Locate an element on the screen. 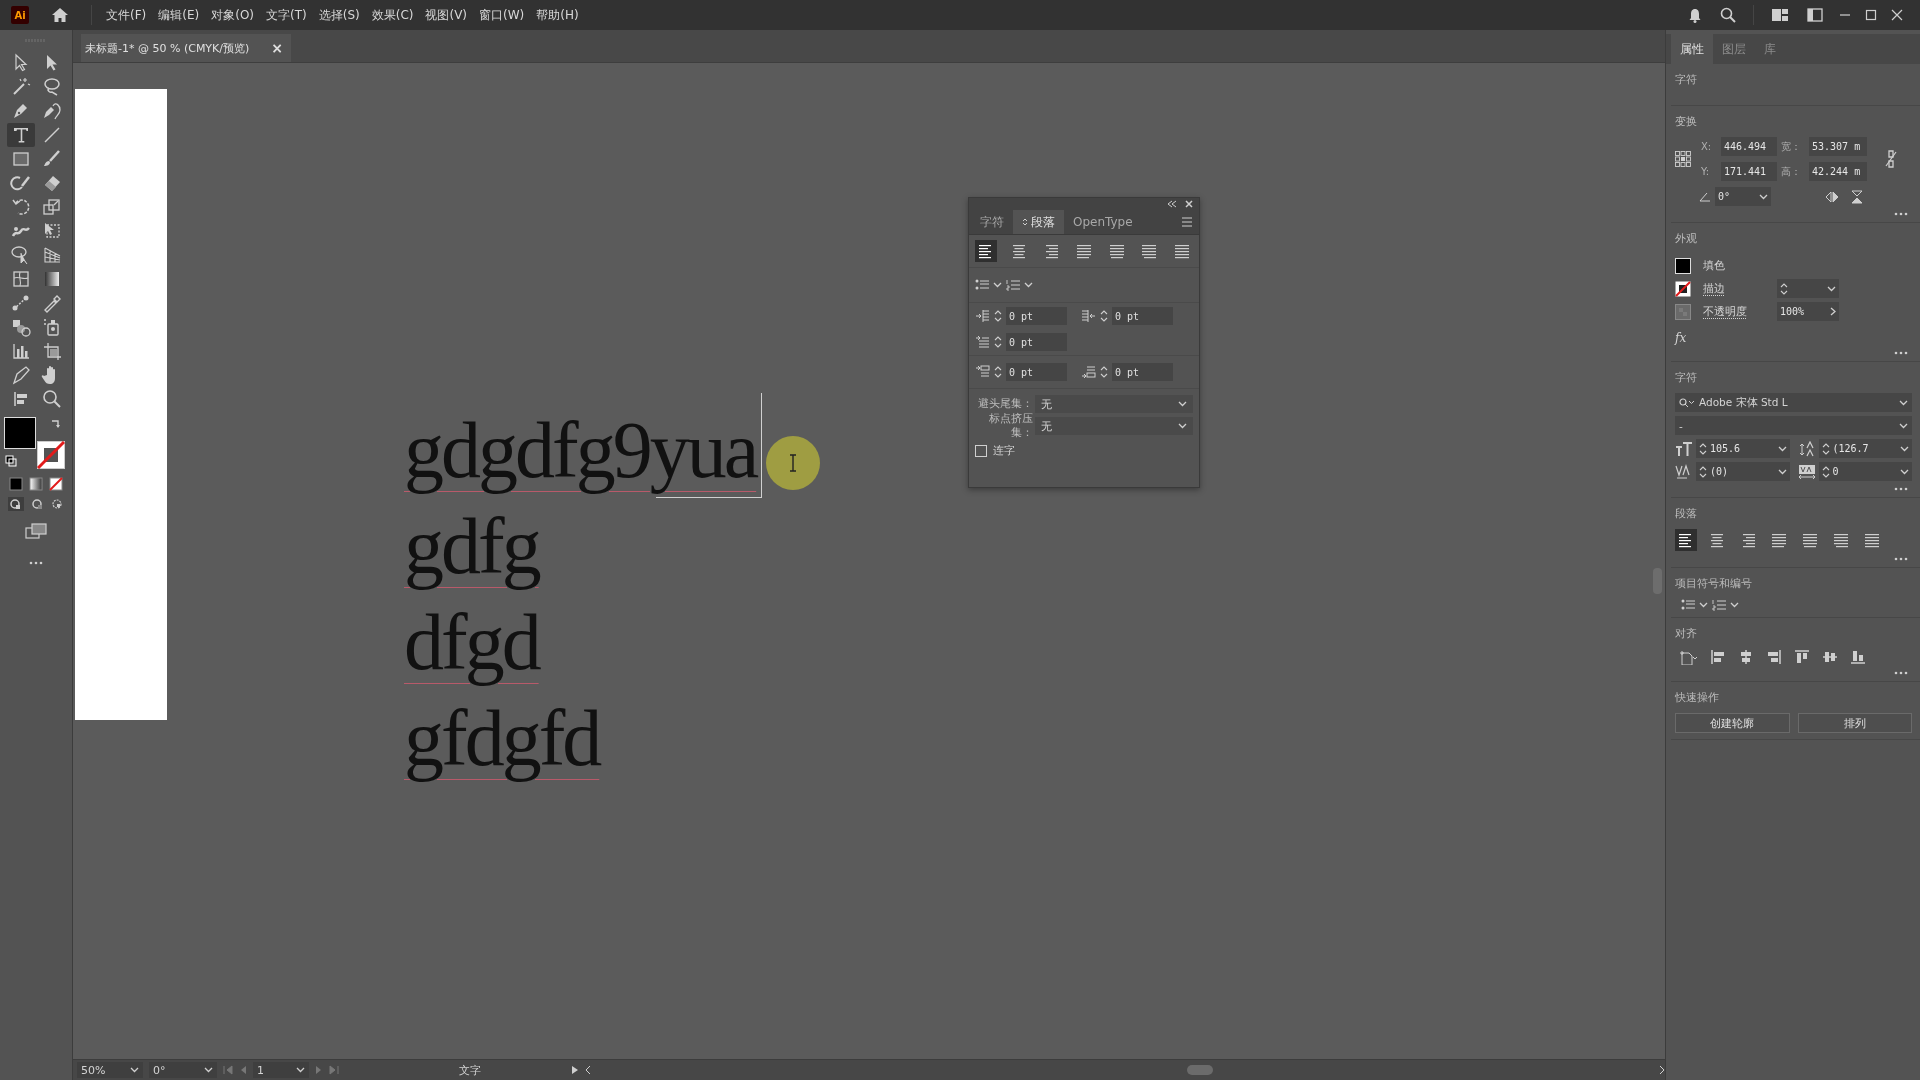 The image size is (1920, 1080). align-right-edges-icon is located at coordinates (1774, 657).